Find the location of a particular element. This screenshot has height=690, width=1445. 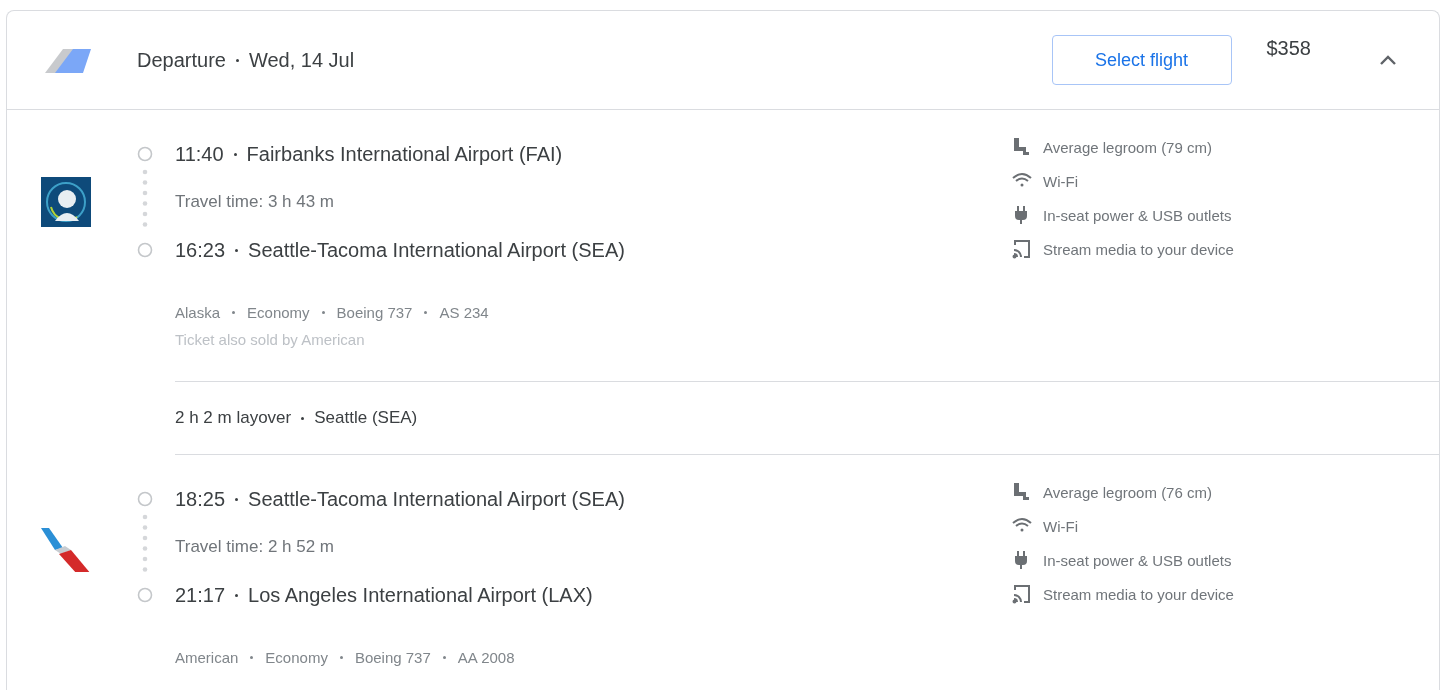

amenity-text: Average legroom (76 cm) is located at coordinates (1127, 492).